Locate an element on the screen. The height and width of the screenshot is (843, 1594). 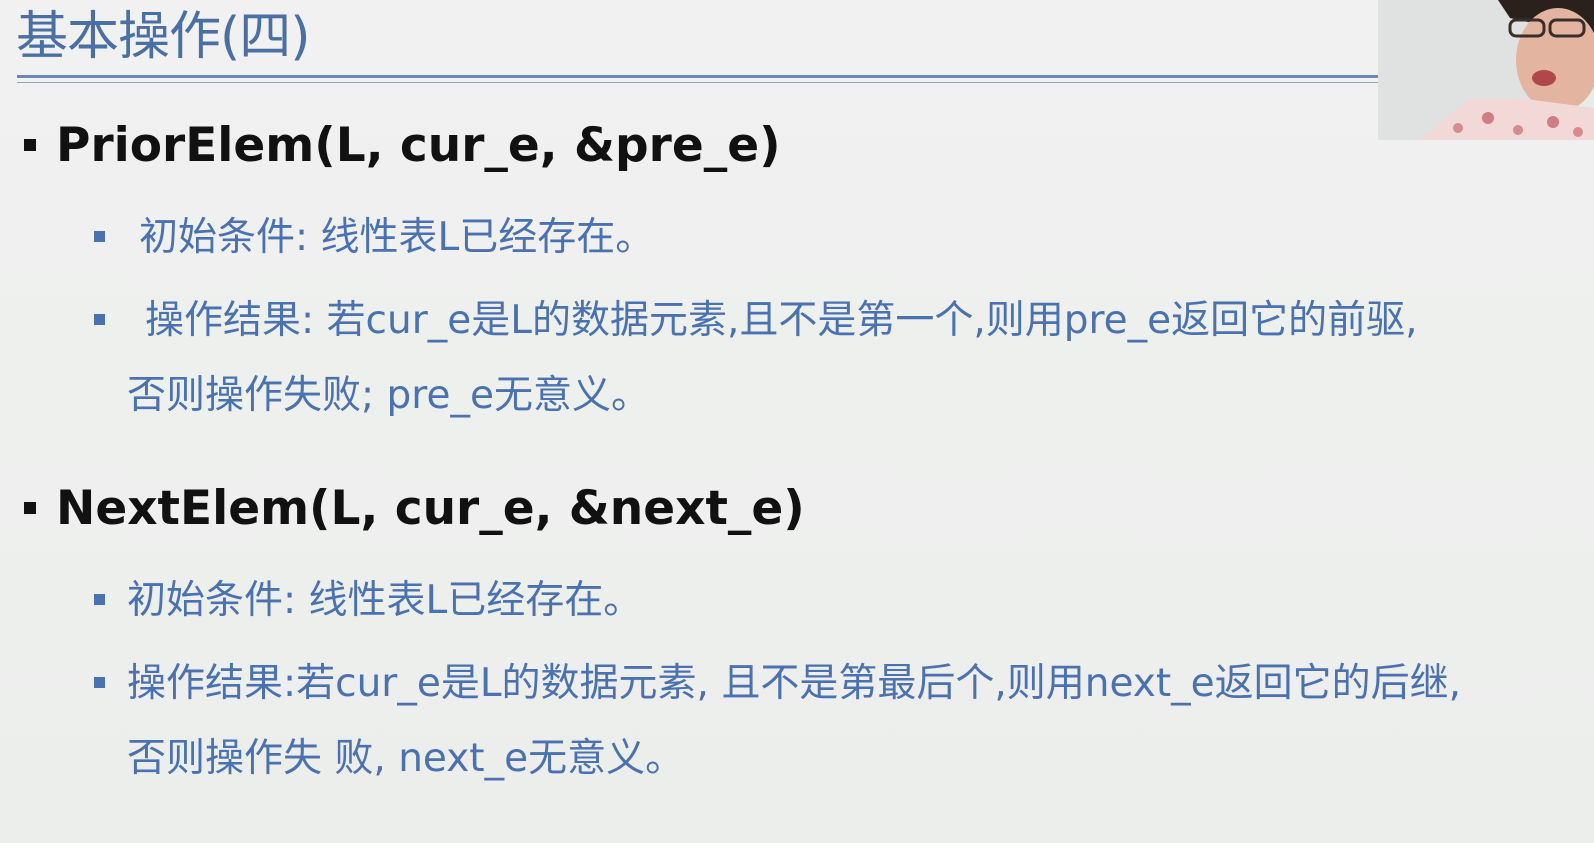
section-2-heading-text: NextElem(L, cur_e, &next_e) is located at coordinates (430, 508).